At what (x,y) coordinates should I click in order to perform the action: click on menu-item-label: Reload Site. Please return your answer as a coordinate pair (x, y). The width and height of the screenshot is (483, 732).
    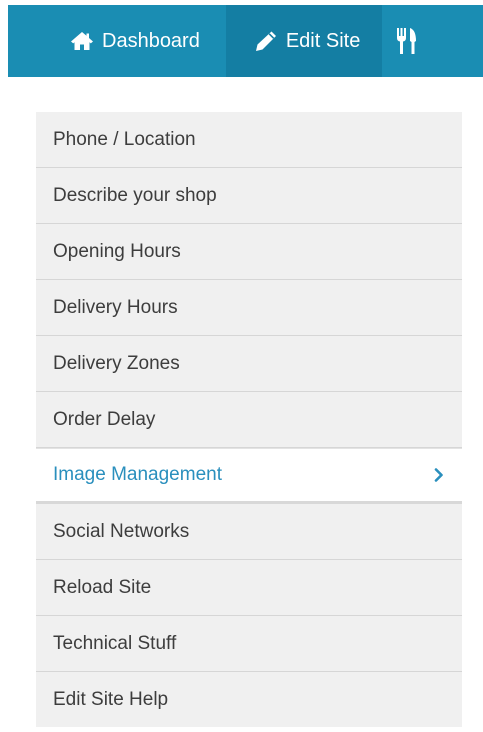
    Looking at the image, I should click on (102, 587).